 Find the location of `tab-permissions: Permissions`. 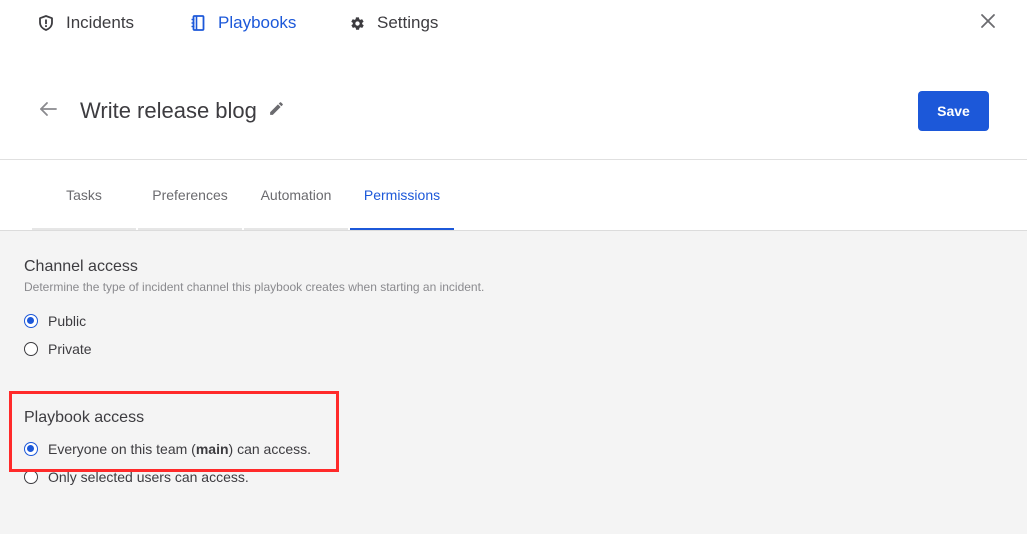

tab-permissions: Permissions is located at coordinates (402, 195).